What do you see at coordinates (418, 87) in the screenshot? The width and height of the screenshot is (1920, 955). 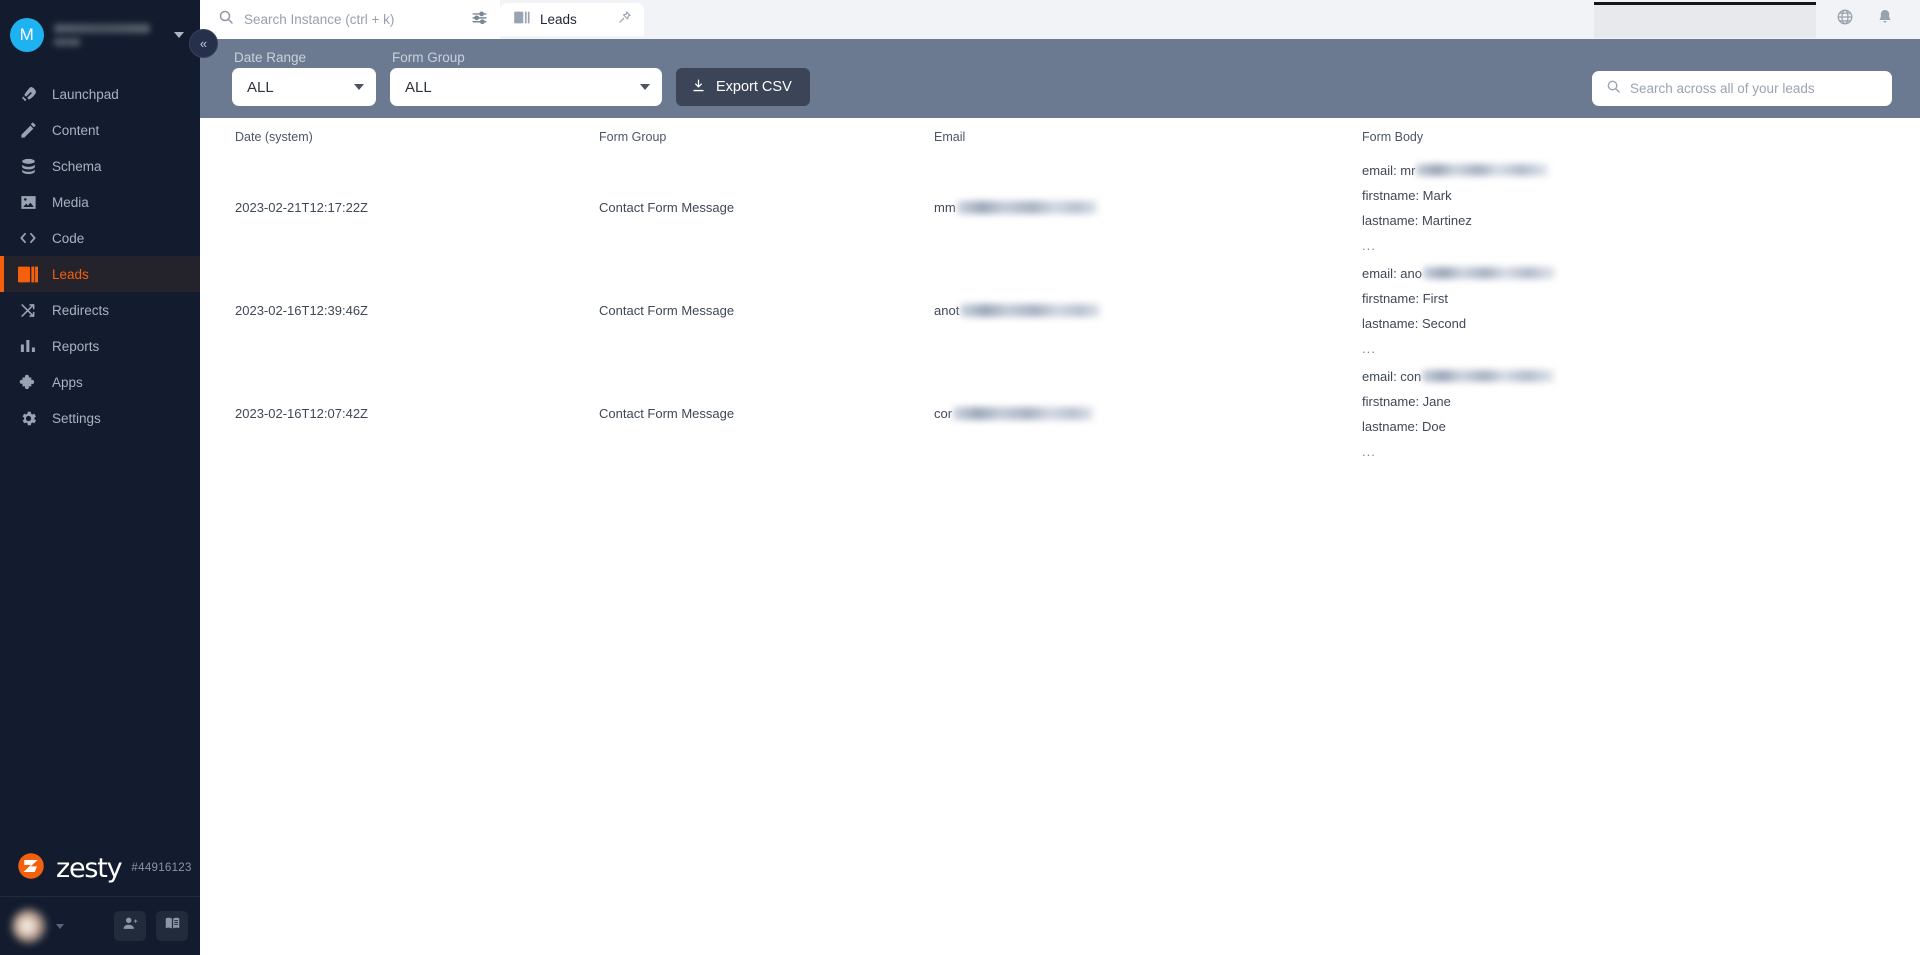 I see `form-group-value: ALL` at bounding box center [418, 87].